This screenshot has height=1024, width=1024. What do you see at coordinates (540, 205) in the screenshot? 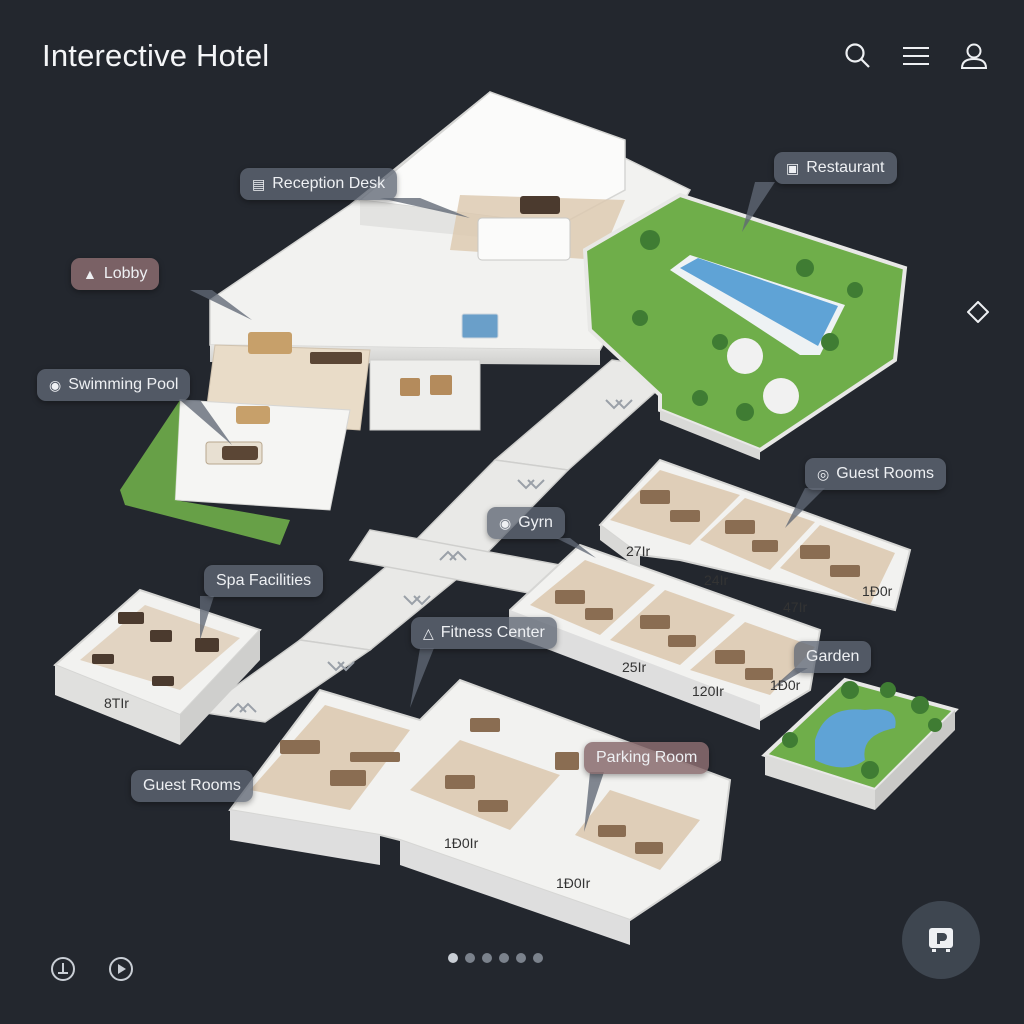
I see `reception-sofa` at bounding box center [540, 205].